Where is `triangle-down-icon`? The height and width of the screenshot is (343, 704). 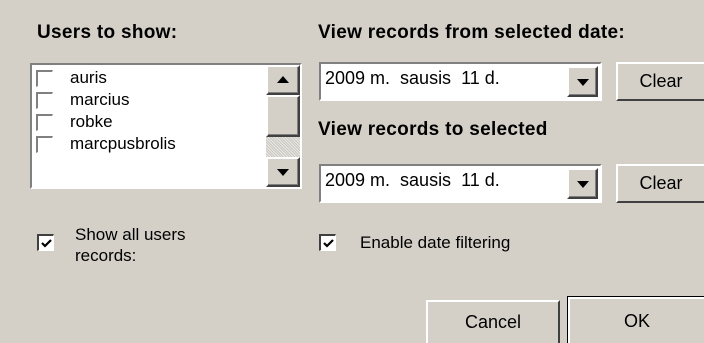 triangle-down-icon is located at coordinates (283, 172).